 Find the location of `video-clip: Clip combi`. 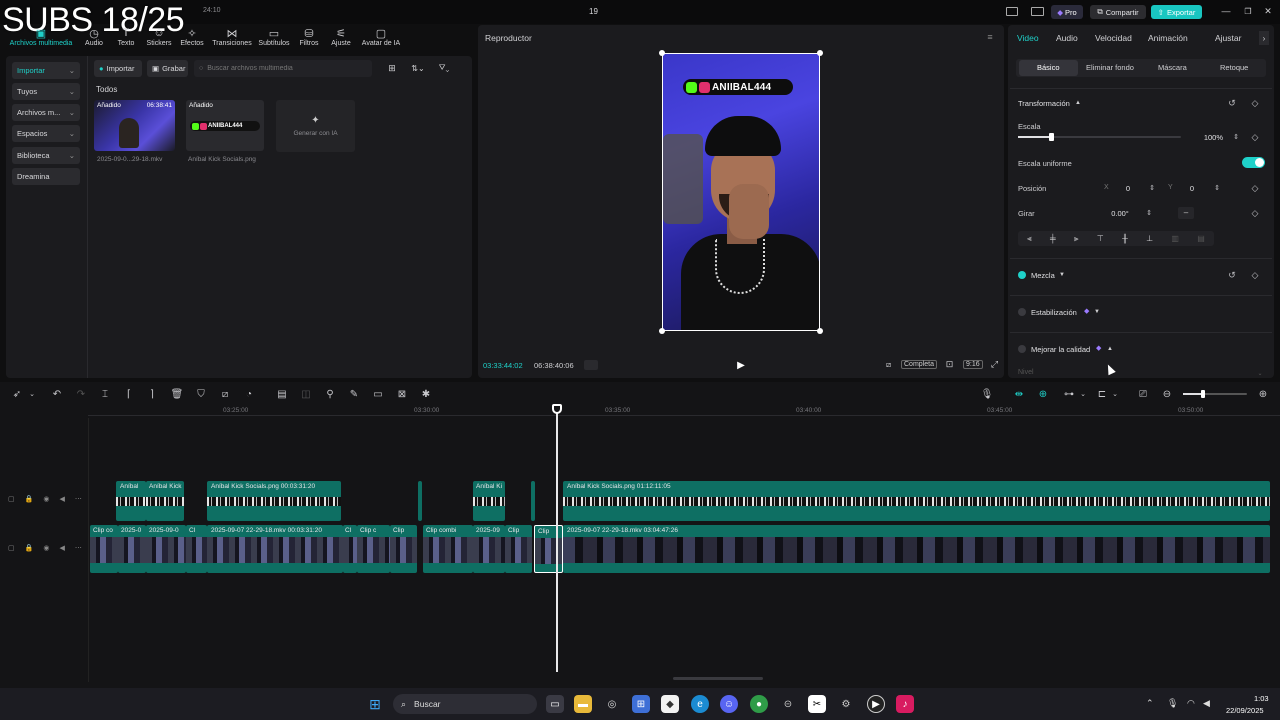

video-clip: Clip combi is located at coordinates (448, 549).